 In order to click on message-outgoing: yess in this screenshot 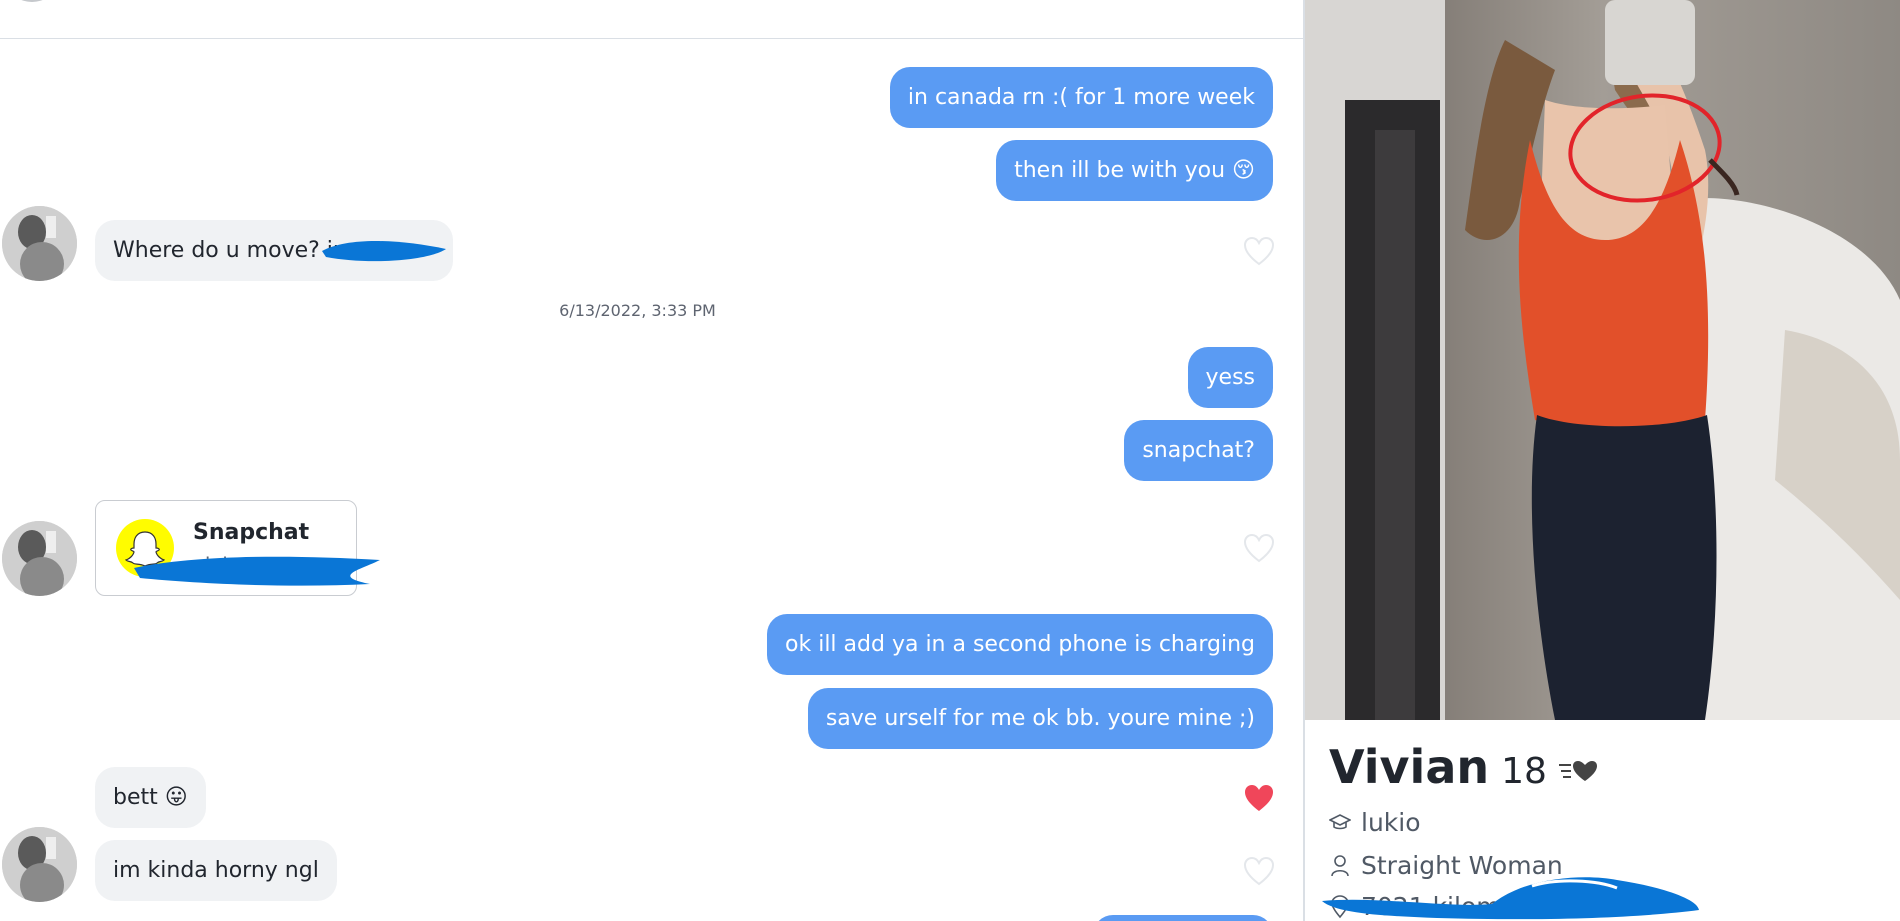, I will do `click(1230, 377)`.